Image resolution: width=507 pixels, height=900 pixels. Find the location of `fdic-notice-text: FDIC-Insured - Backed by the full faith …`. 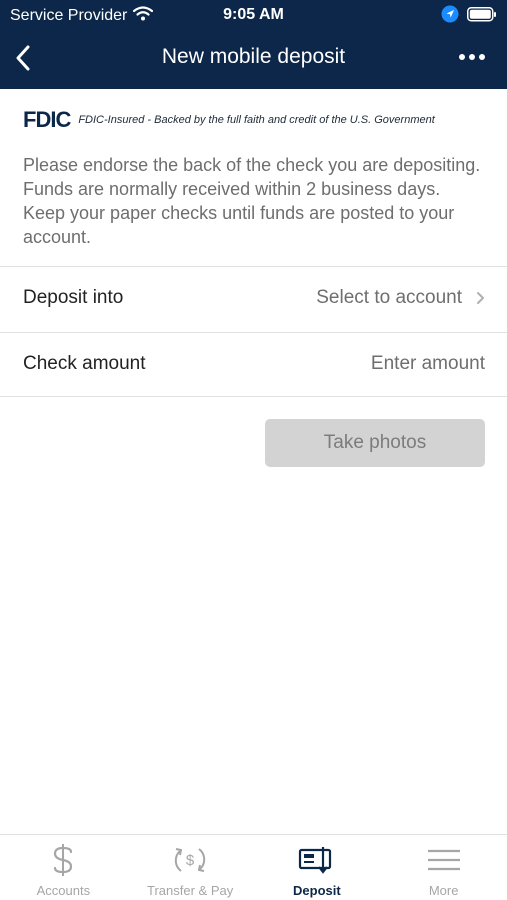

fdic-notice-text: FDIC-Insured - Backed by the full faith … is located at coordinates (256, 120).